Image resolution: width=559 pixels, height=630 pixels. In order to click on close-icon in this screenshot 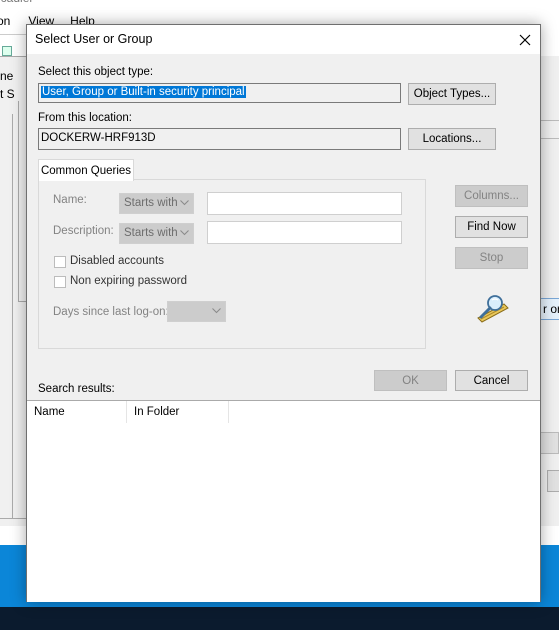, I will do `click(525, 39)`.